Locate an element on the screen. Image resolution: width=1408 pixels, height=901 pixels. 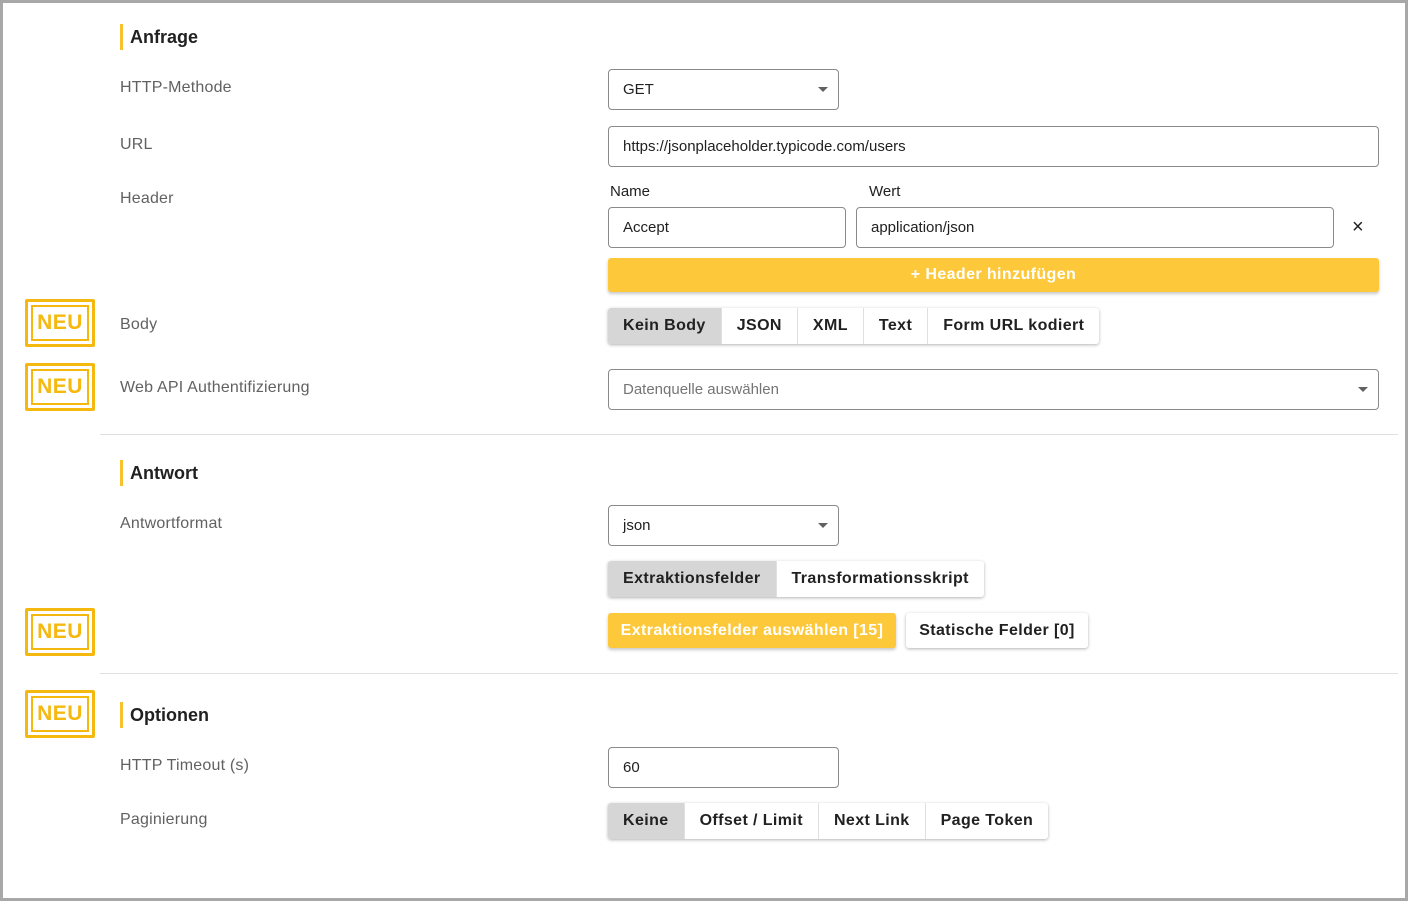
header-name-input: Accept is located at coordinates (727, 227).